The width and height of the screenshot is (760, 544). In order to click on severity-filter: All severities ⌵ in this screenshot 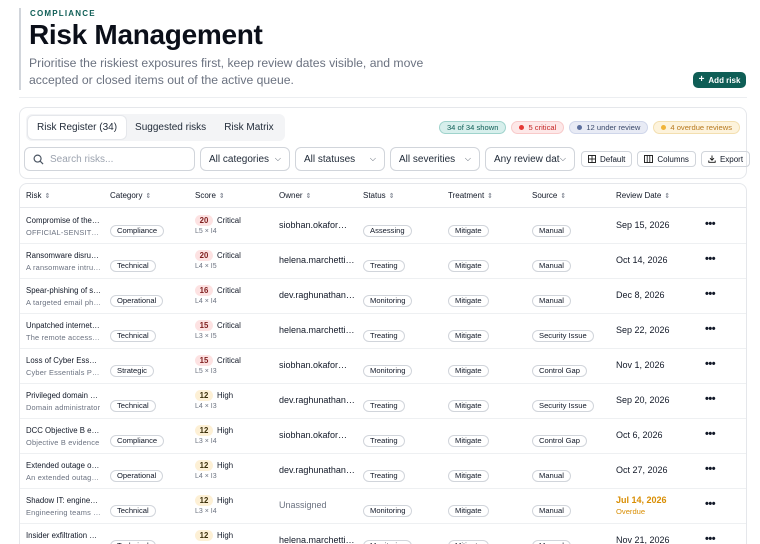, I will do `click(435, 159)`.